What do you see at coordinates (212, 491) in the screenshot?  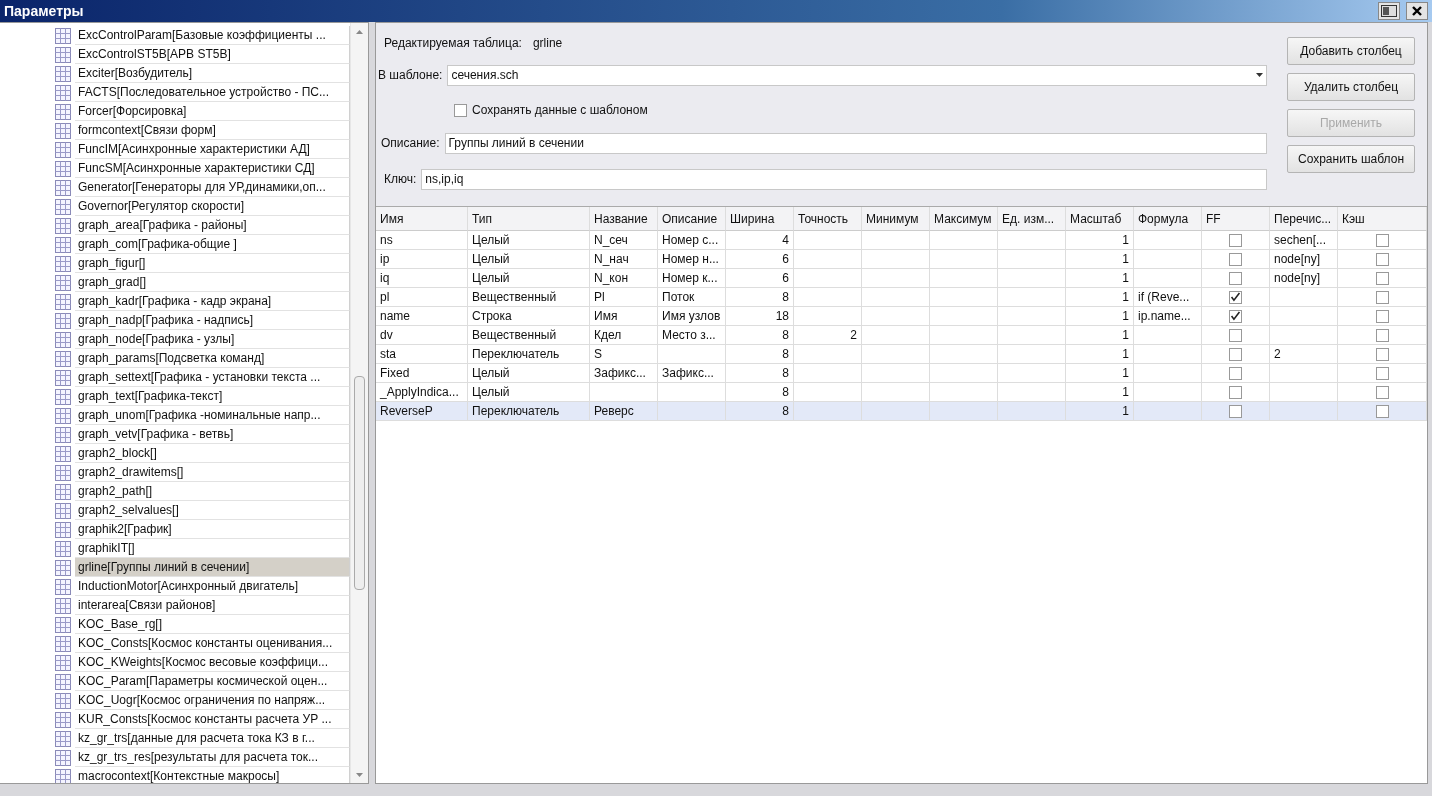 I see `table-list-item: graph2_path[]` at bounding box center [212, 491].